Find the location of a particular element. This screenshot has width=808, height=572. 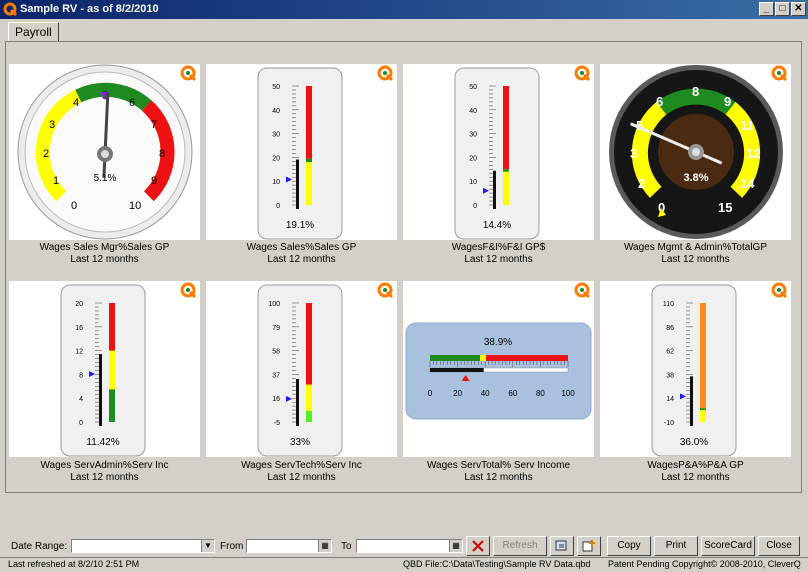

bar-gauge-value: 38.9% is located at coordinates (498, 342).